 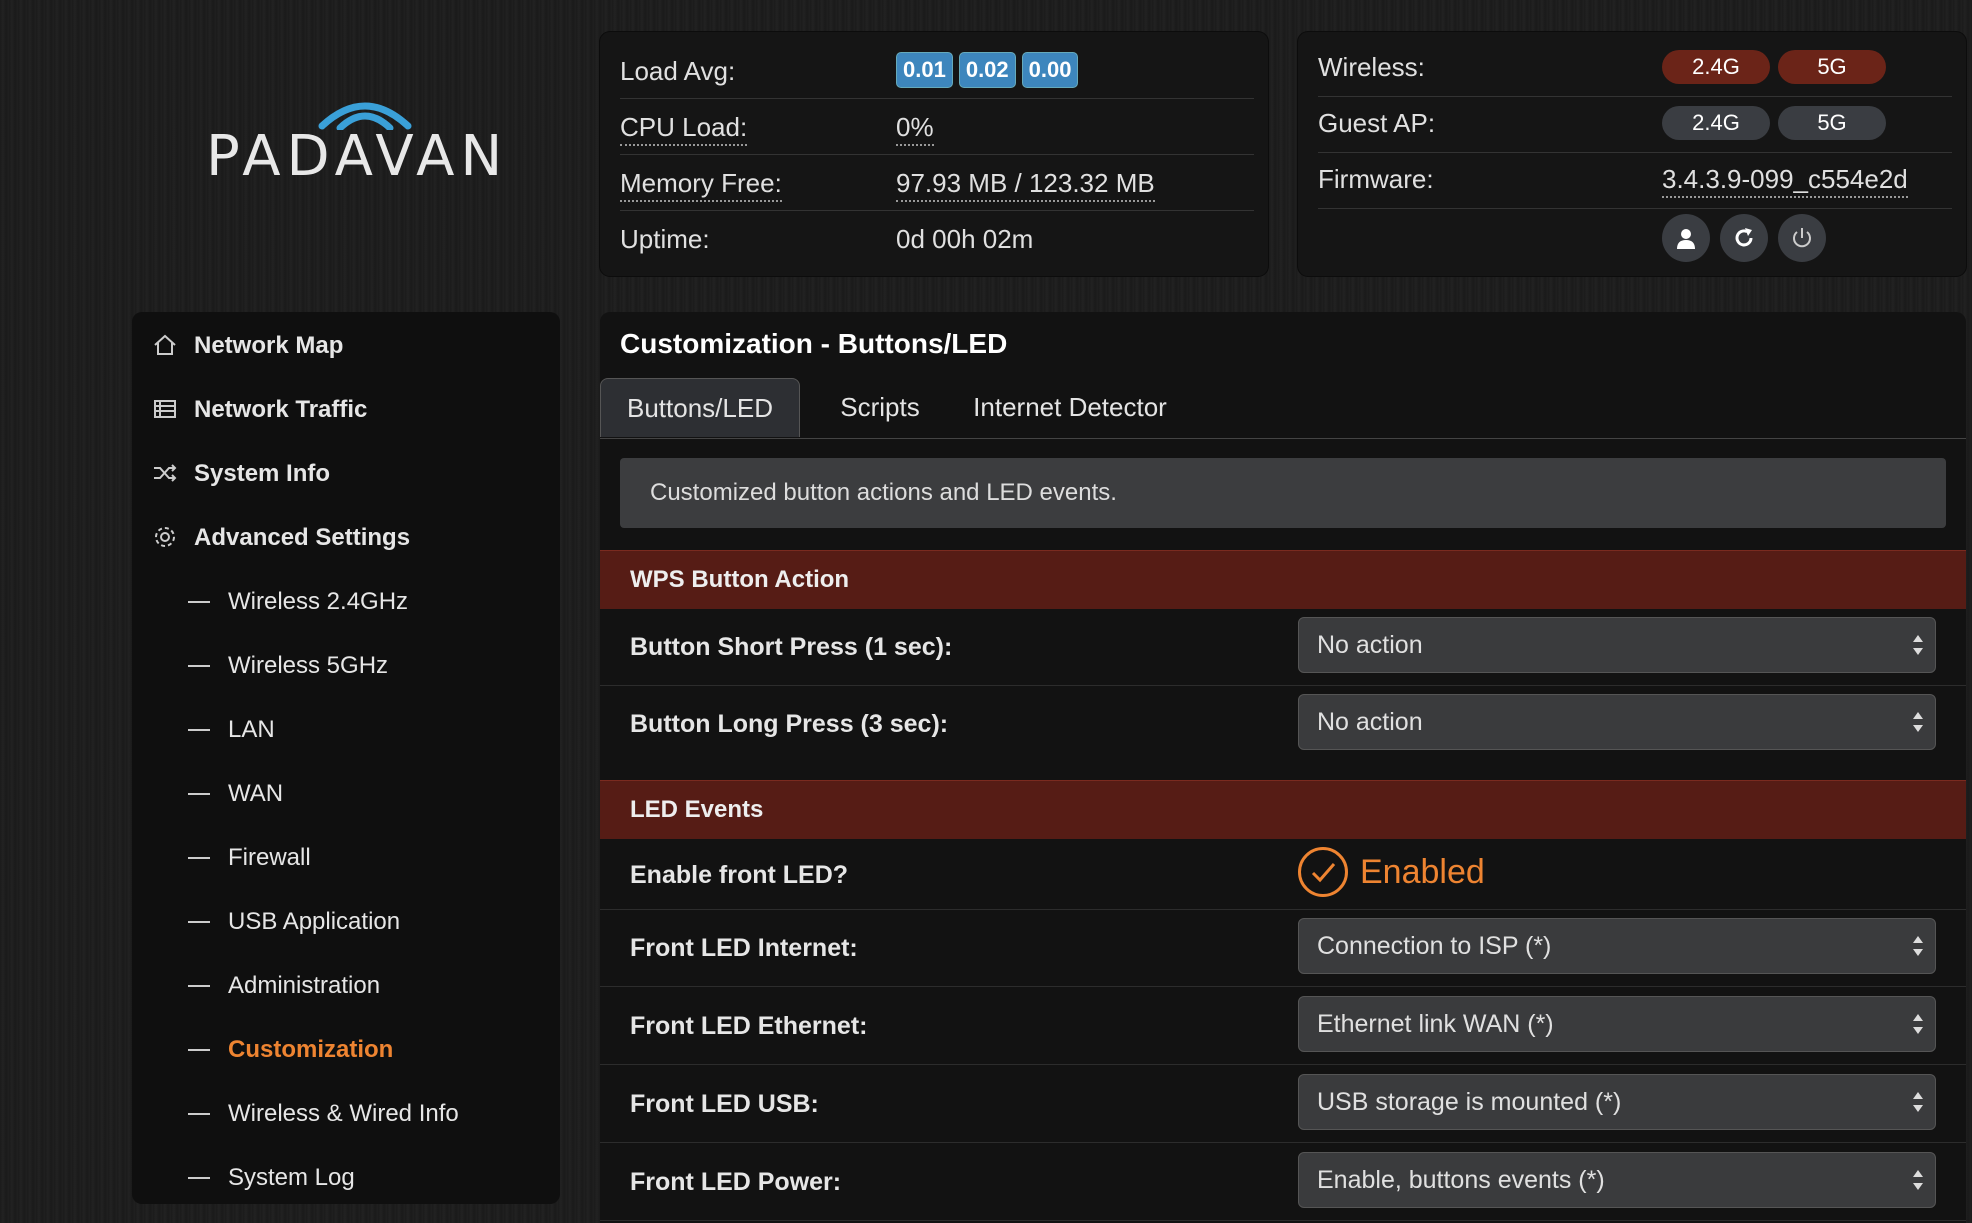 I want to click on select-value: Connection to ISP (*), so click(x=1434, y=946).